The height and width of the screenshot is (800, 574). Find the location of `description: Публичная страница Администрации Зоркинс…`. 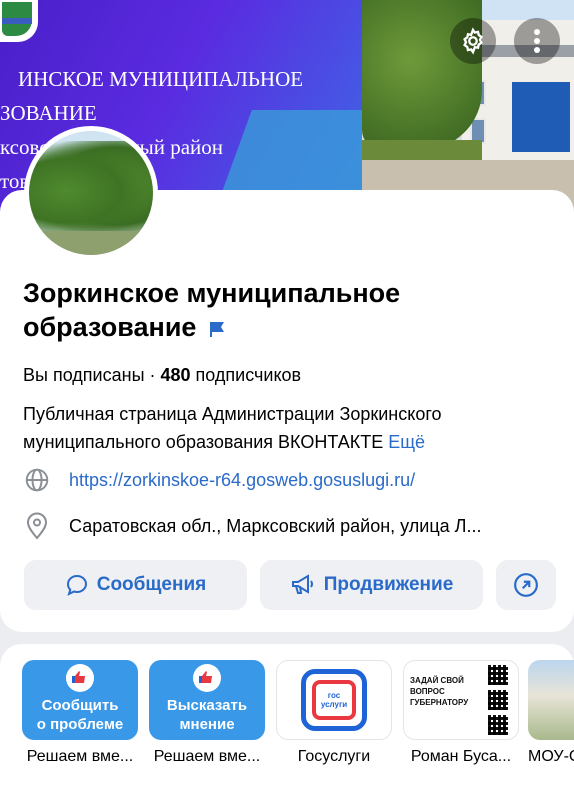

description: Публичная страница Администрации Зоркинс… is located at coordinates (288, 428).